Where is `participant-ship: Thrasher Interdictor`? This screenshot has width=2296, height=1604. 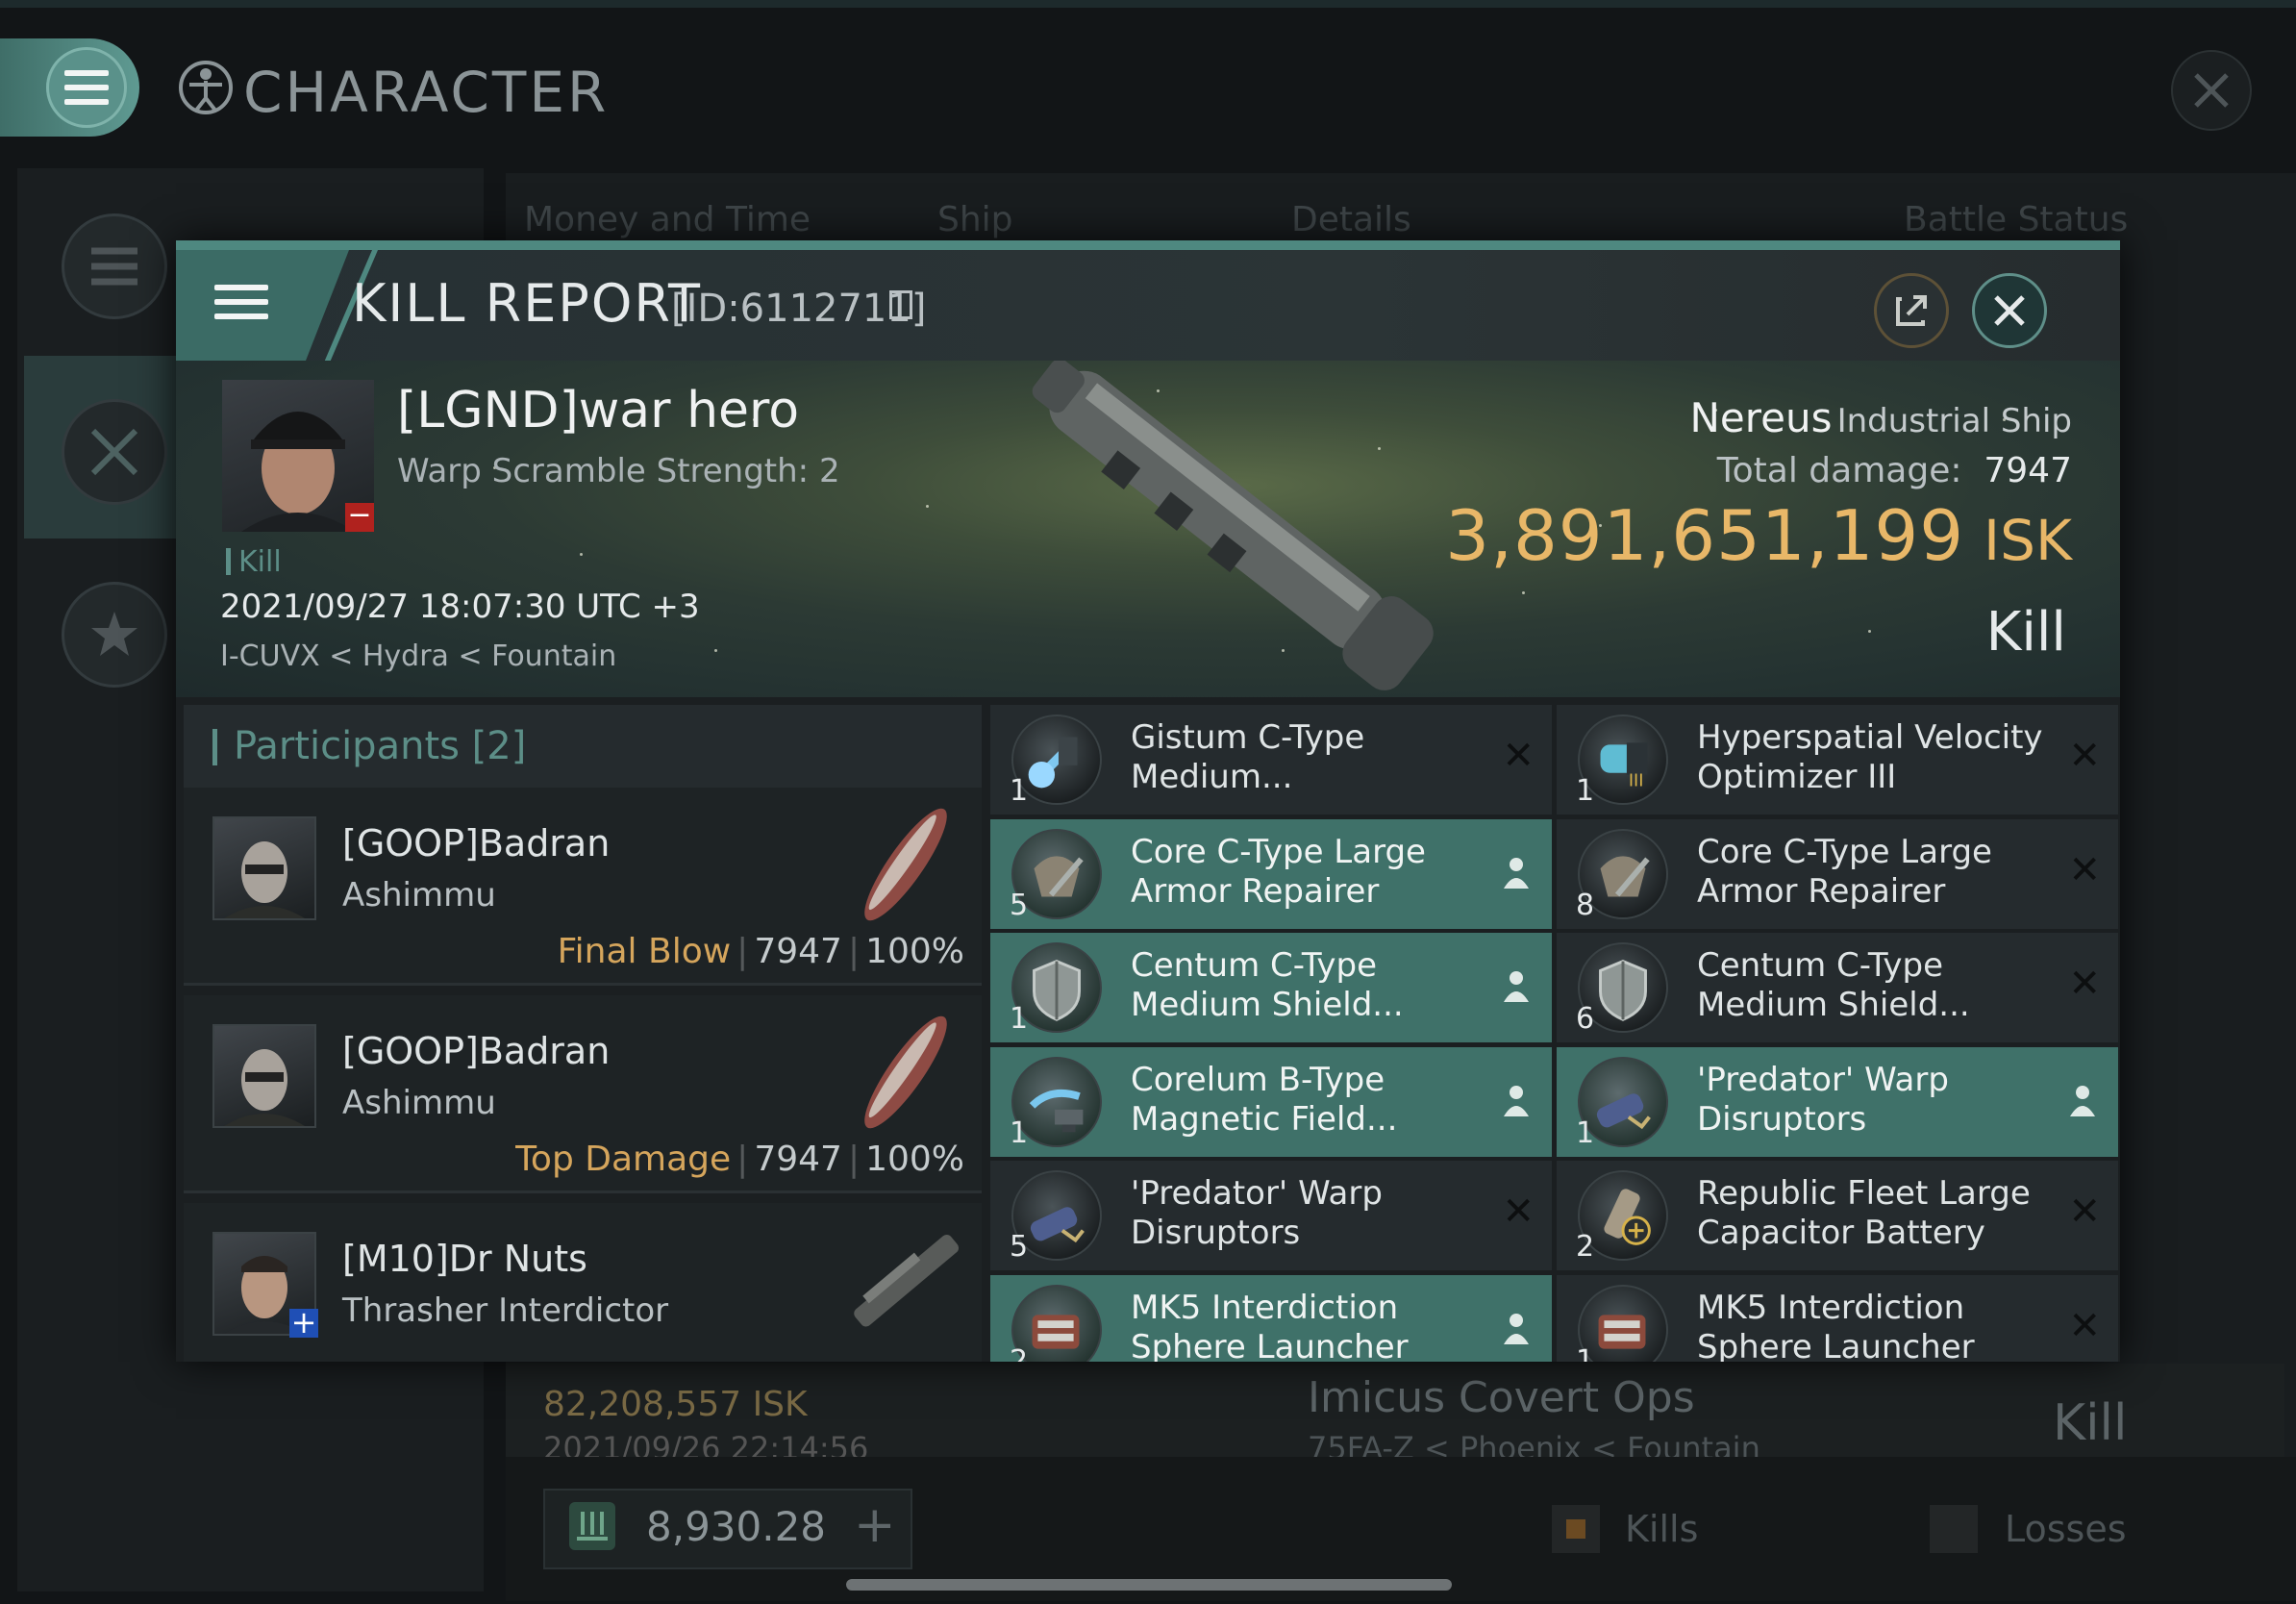
participant-ship: Thrasher Interdictor is located at coordinates (505, 1310).